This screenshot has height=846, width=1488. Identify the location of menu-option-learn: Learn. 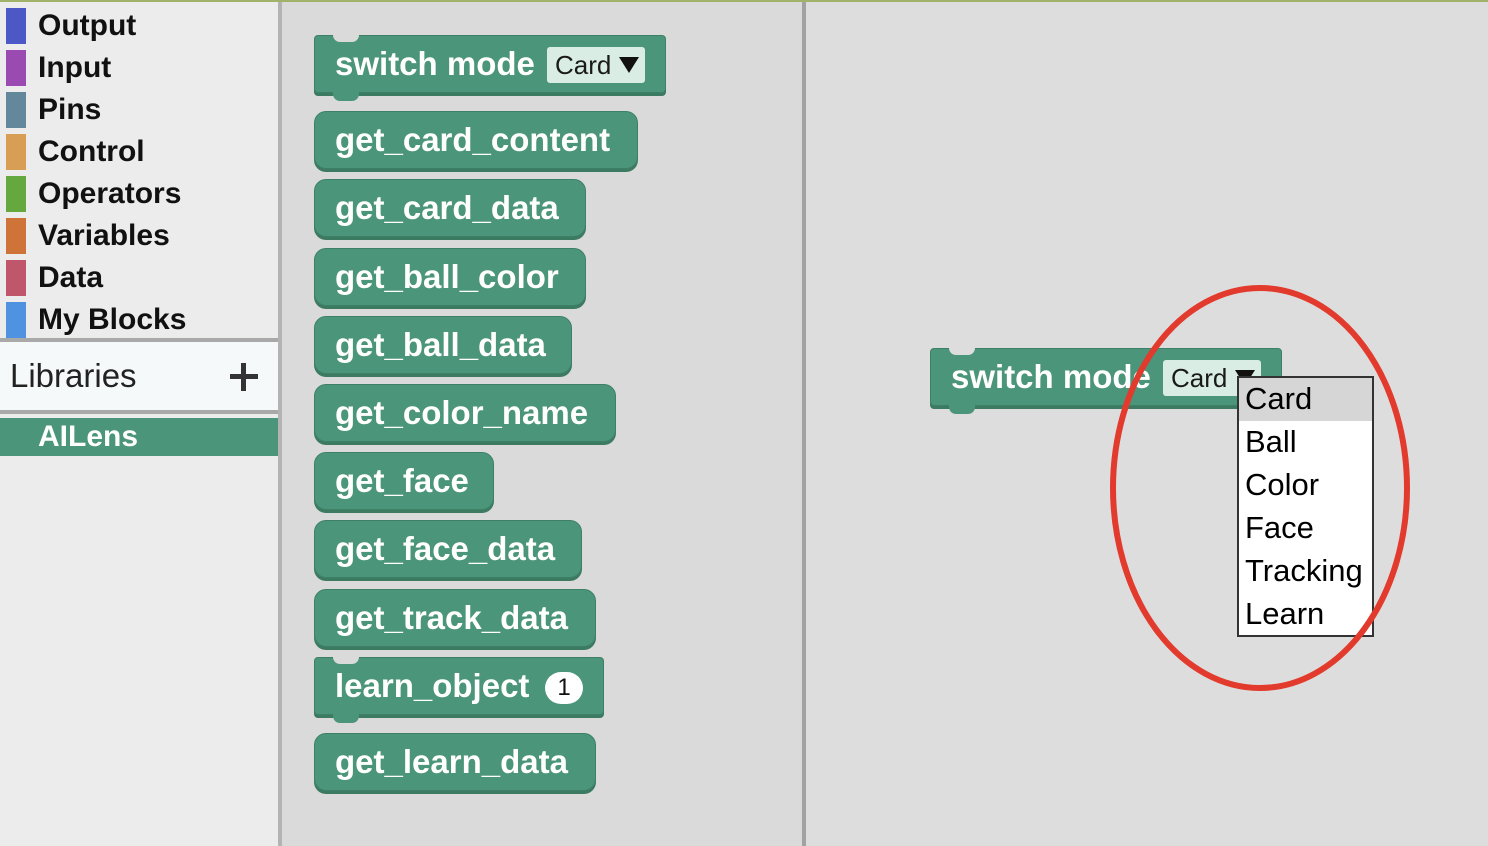
(1305, 614).